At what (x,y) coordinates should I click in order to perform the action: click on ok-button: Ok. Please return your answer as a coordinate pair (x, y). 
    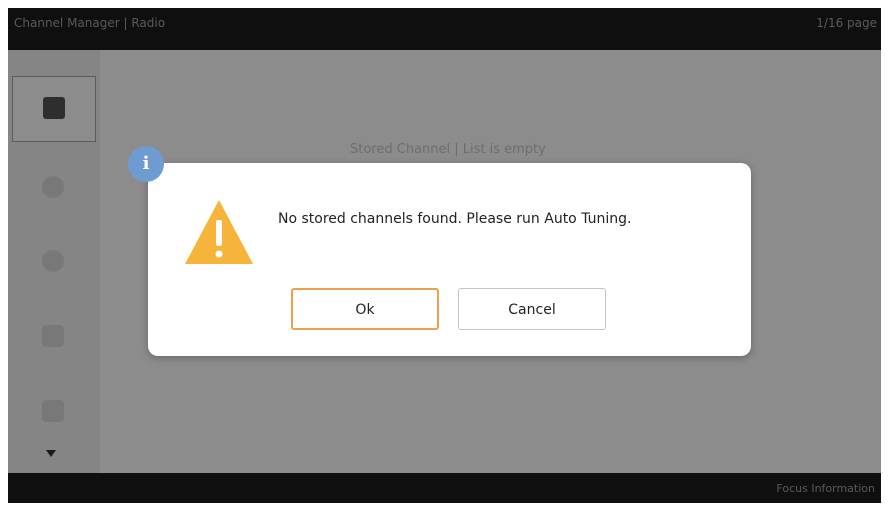
    Looking at the image, I should click on (365, 309).